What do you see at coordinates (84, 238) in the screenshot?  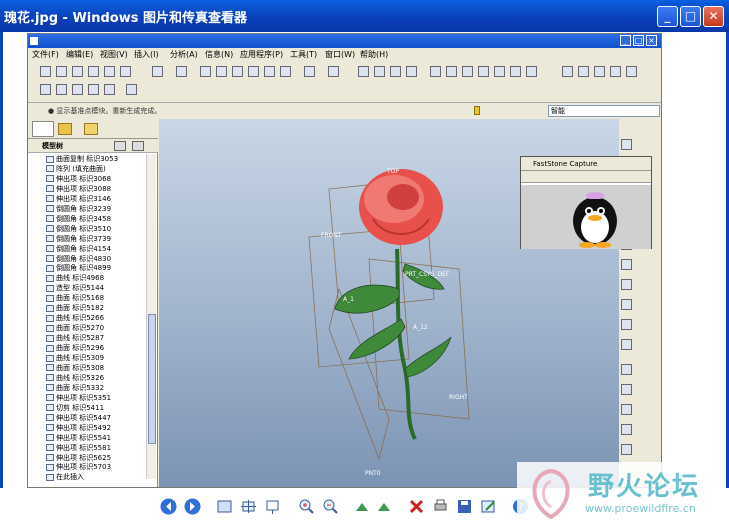 I see `tree-item-label: 倒圆角 标识3739` at bounding box center [84, 238].